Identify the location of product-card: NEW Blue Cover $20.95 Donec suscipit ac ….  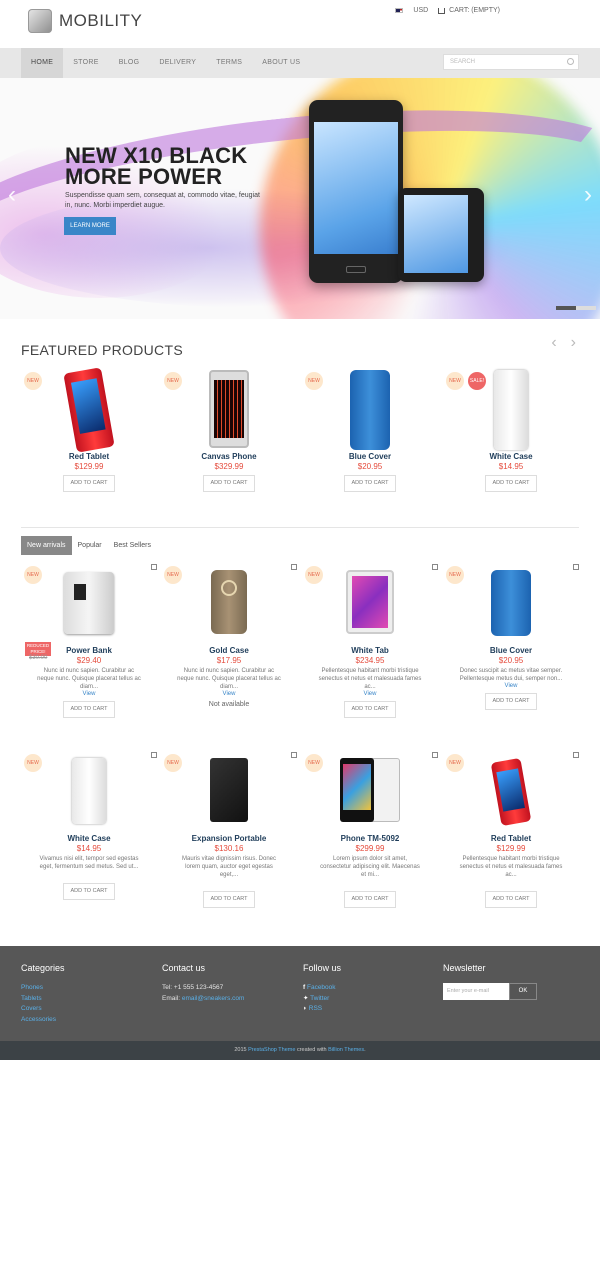
(511, 636).